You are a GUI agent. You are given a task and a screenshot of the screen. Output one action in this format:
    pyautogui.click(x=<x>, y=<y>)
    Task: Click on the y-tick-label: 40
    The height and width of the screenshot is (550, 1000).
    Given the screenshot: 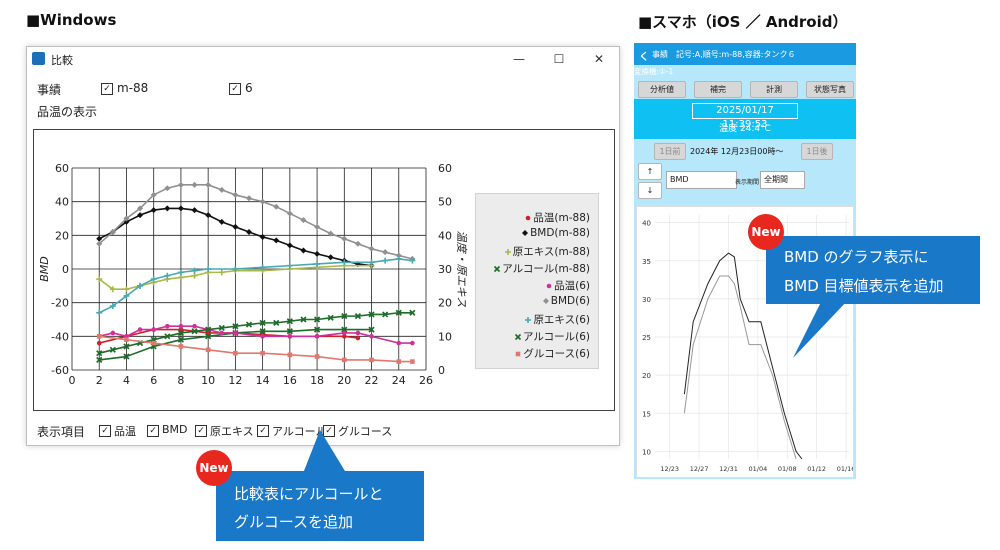 What is the action you would take?
    pyautogui.click(x=646, y=224)
    